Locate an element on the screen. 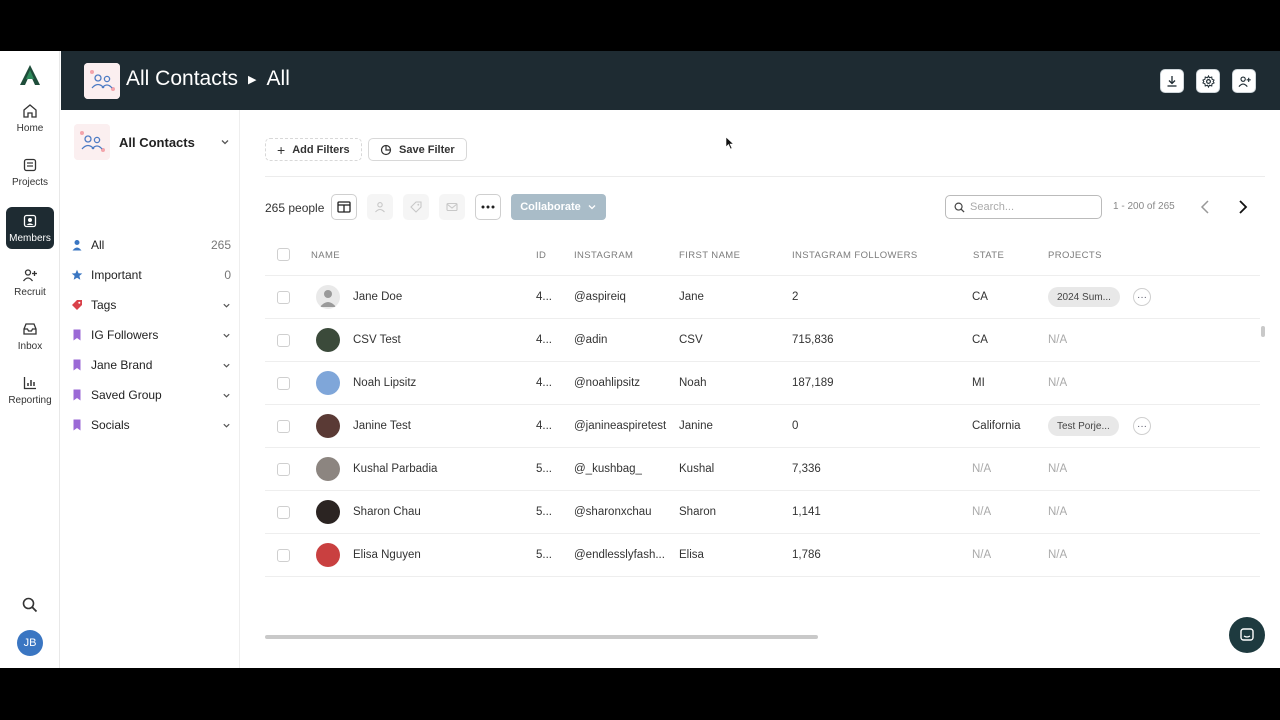 This screenshot has height=720, width=1280. save-filter-button: Save Filter is located at coordinates (417, 149).